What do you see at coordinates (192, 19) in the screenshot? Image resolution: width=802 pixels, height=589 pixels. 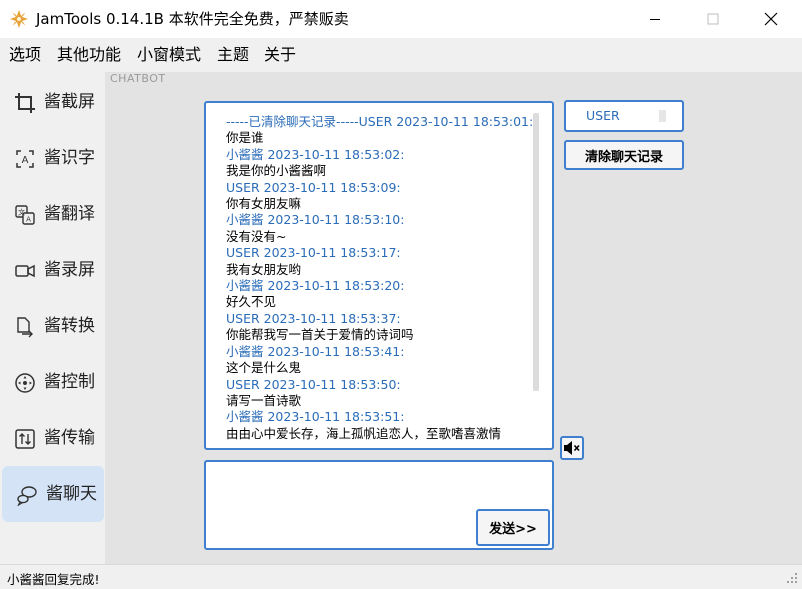 I see `window-title: JamTools 0.14.1B 本软件完全免费，严禁贩卖` at bounding box center [192, 19].